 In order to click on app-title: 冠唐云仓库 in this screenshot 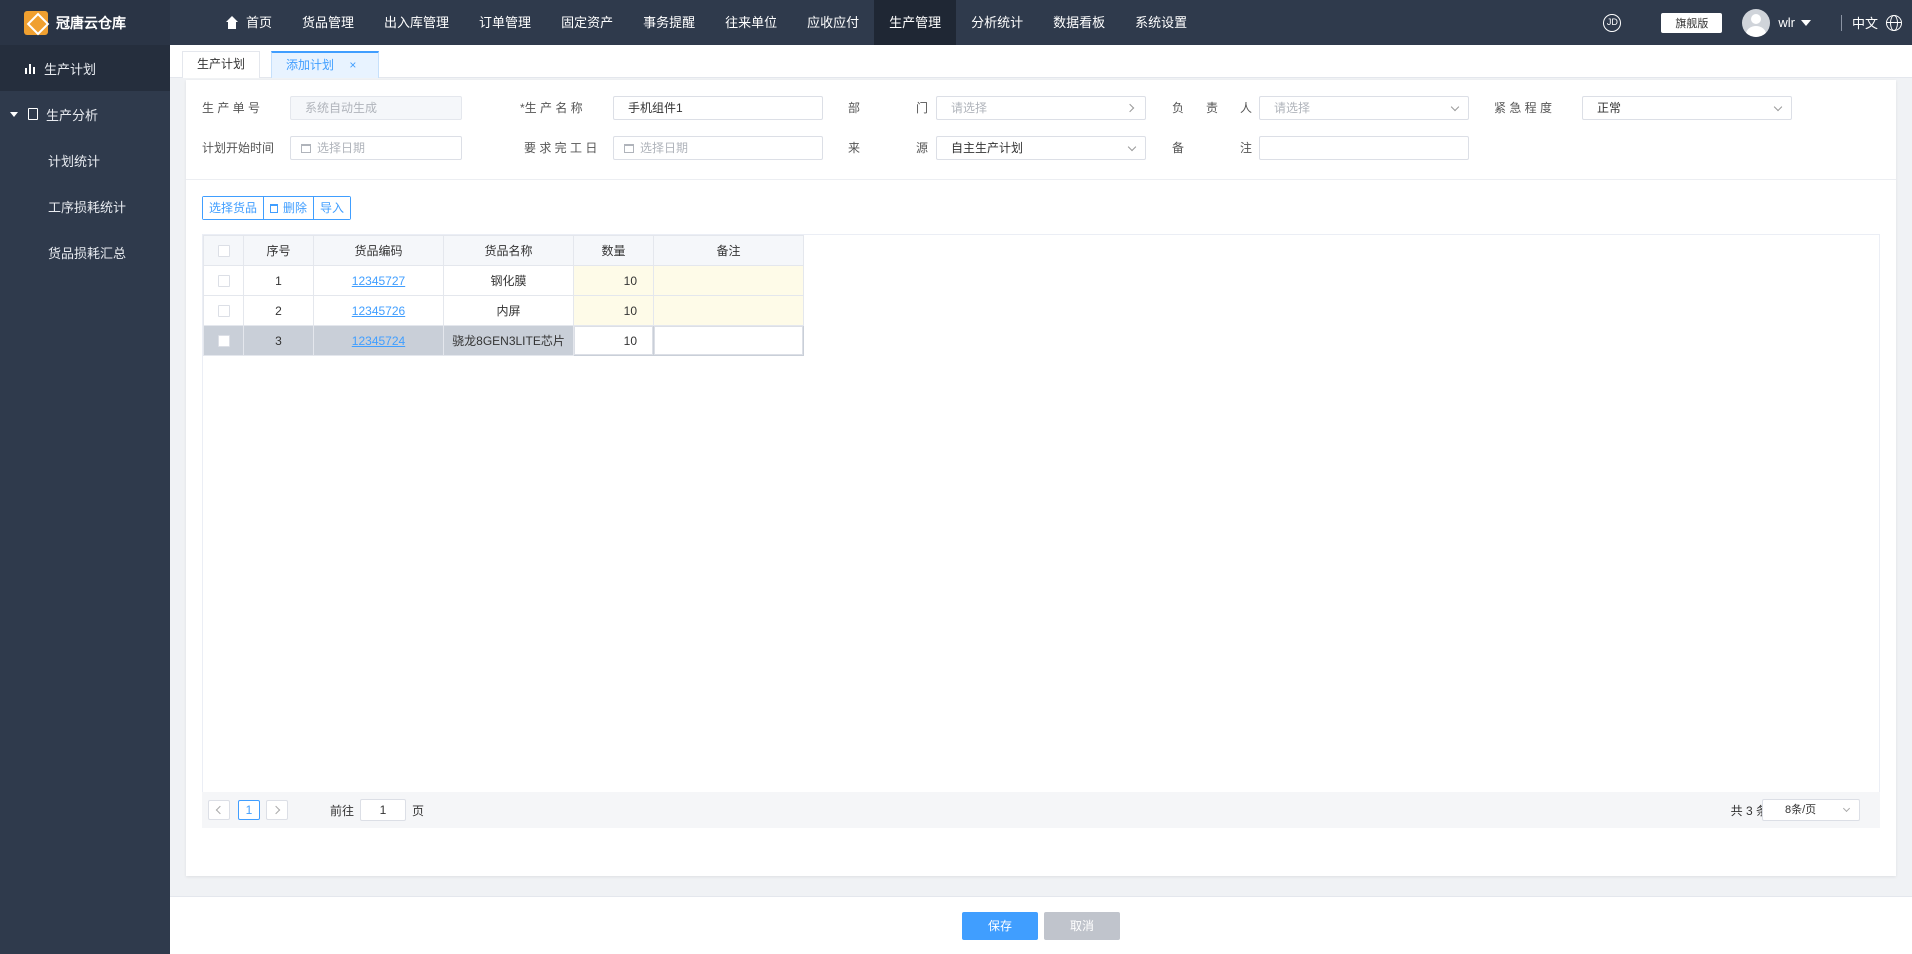, I will do `click(91, 22)`.